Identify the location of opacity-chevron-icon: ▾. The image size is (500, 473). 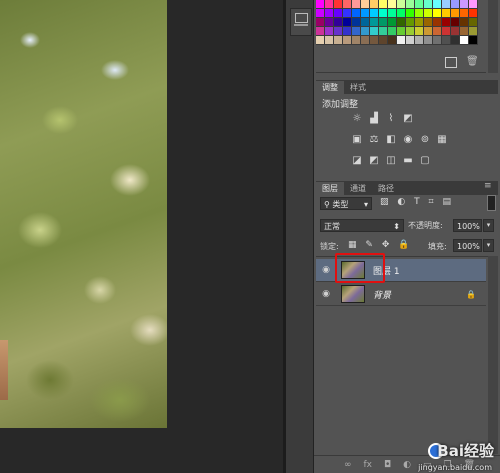
(488, 225).